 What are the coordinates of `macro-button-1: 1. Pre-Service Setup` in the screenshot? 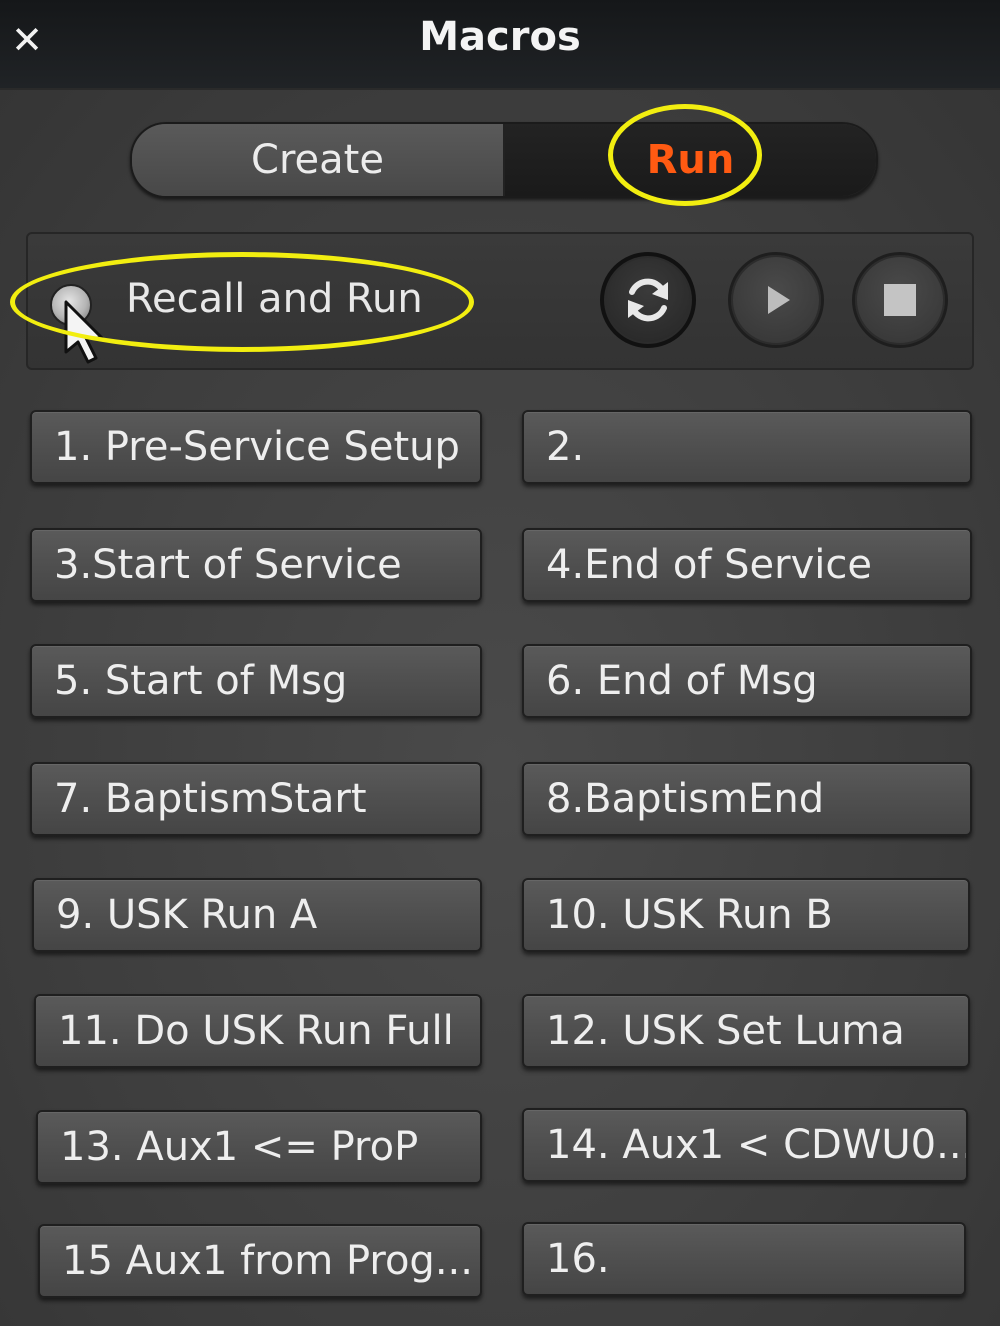 It's located at (256, 447).